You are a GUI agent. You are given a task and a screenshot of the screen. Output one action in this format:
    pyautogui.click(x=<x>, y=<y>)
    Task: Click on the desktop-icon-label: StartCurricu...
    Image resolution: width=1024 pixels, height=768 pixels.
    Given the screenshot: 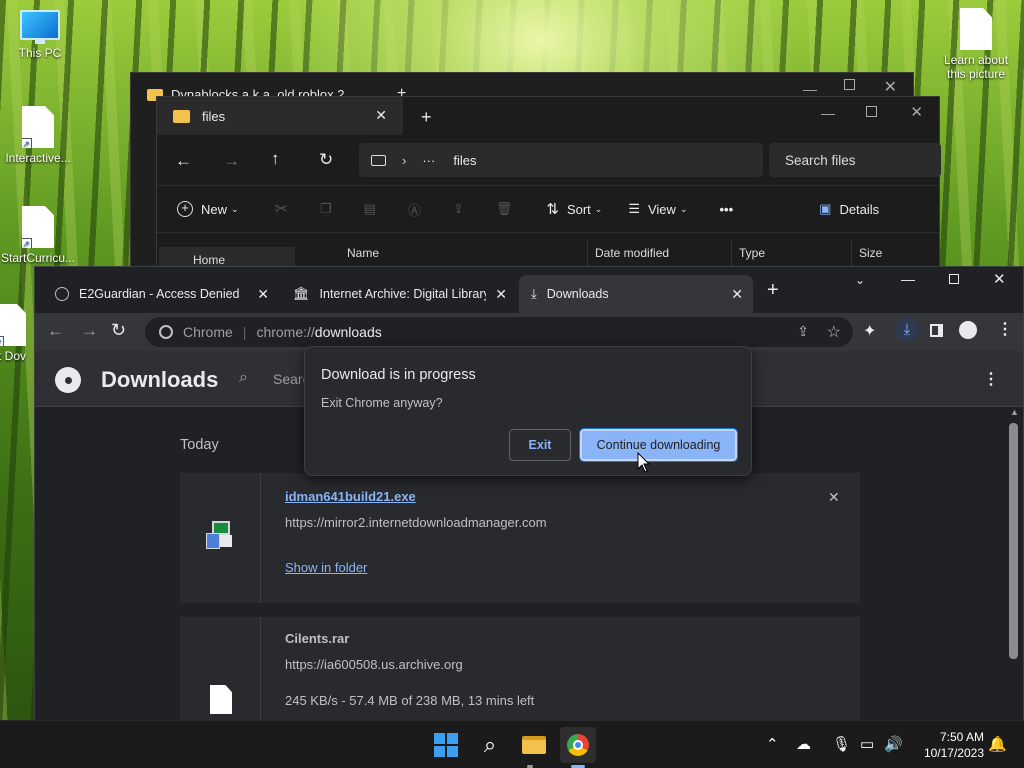 What is the action you would take?
    pyautogui.click(x=37, y=258)
    